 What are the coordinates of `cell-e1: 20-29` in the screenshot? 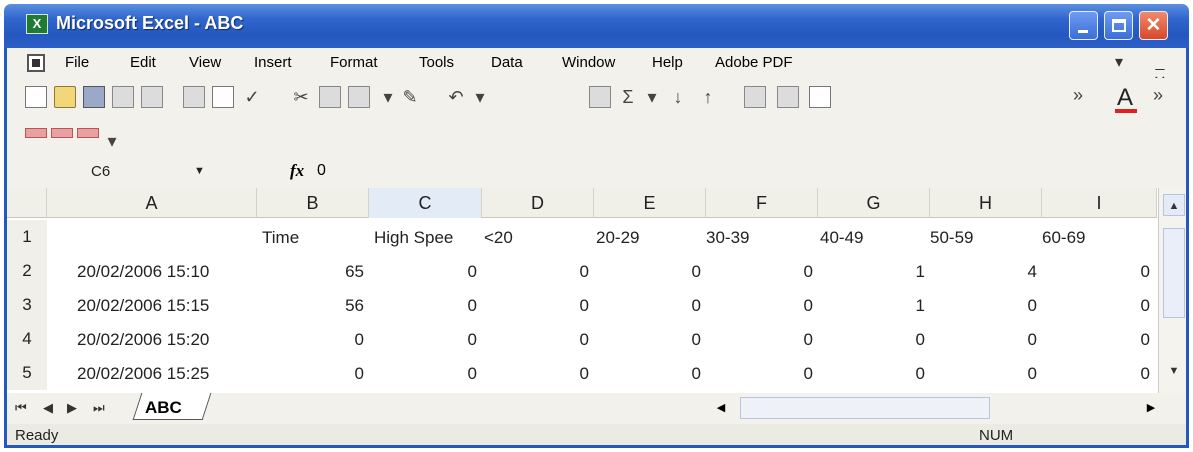 It's located at (617, 238).